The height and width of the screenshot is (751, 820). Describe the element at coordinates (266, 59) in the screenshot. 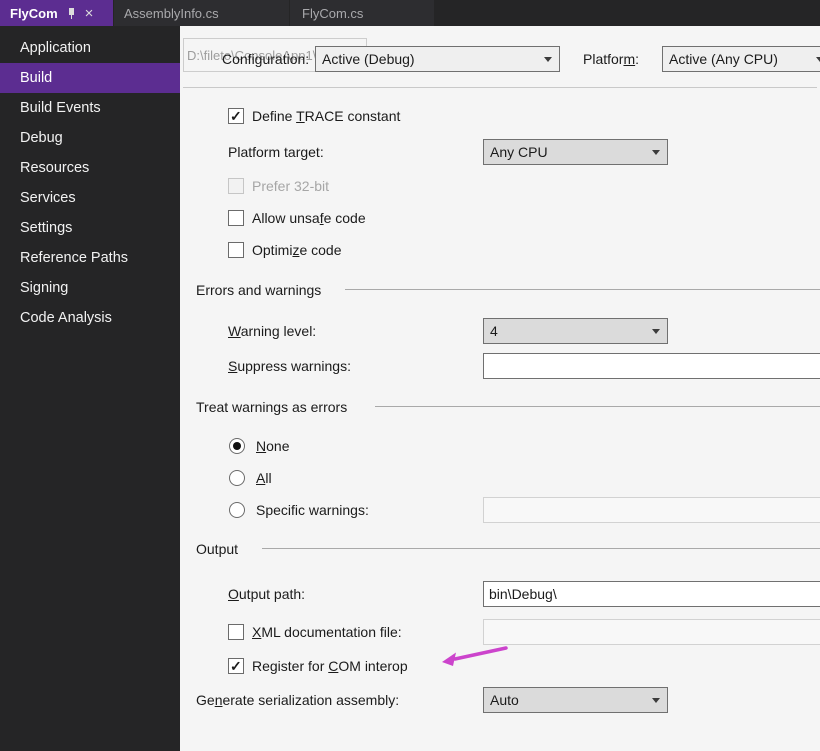

I see `configuration-label: Configuration:` at that location.